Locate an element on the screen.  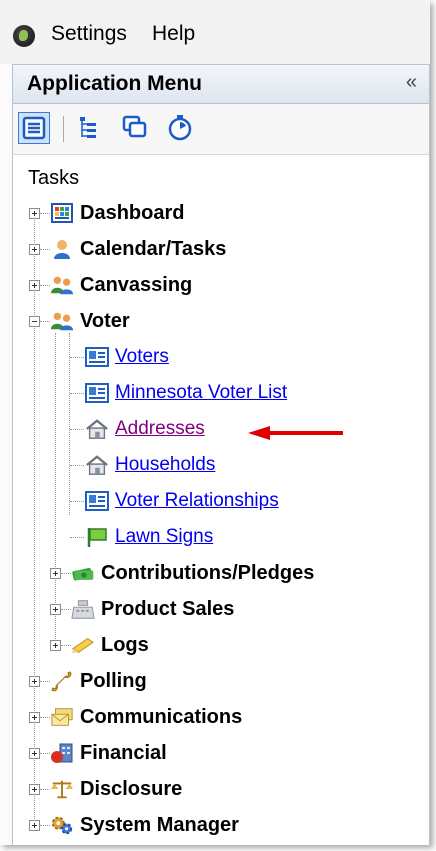
gears-icon is located at coordinates (62, 825).